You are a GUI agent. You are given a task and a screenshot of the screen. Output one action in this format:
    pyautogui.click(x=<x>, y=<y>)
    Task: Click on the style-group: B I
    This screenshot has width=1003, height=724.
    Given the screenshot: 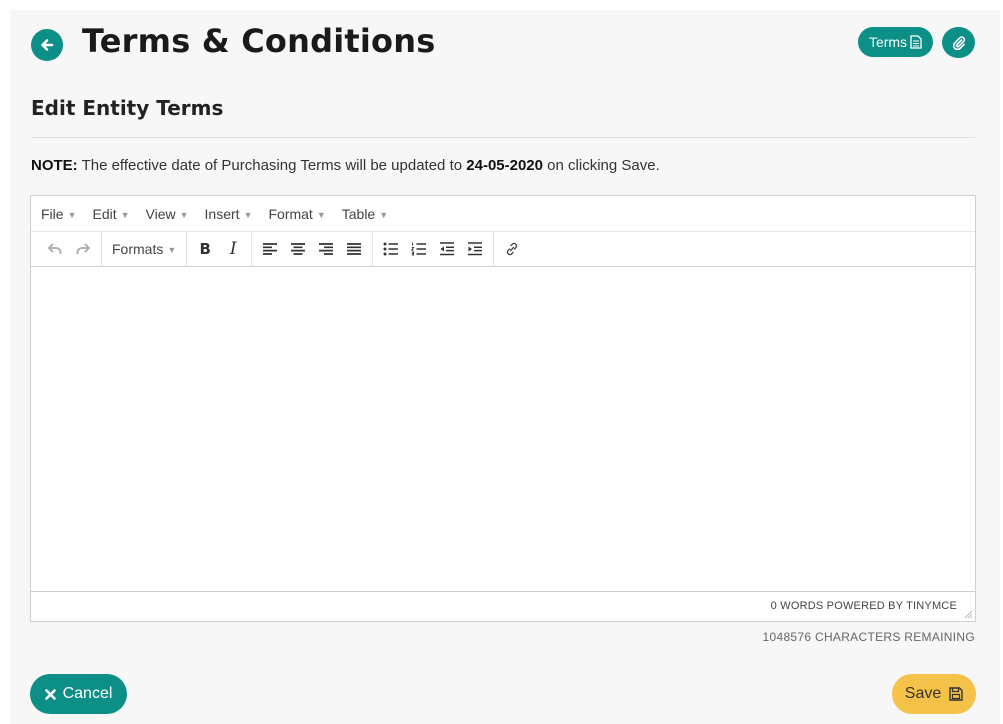 What is the action you would take?
    pyautogui.click(x=220, y=249)
    